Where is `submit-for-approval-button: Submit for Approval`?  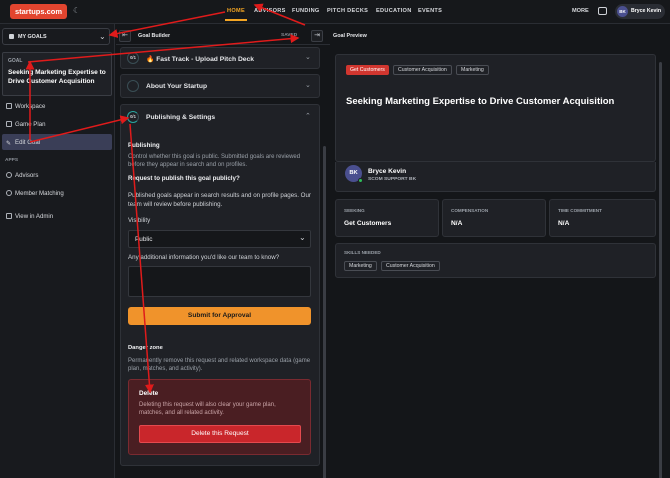 submit-for-approval-button: Submit for Approval is located at coordinates (219, 316).